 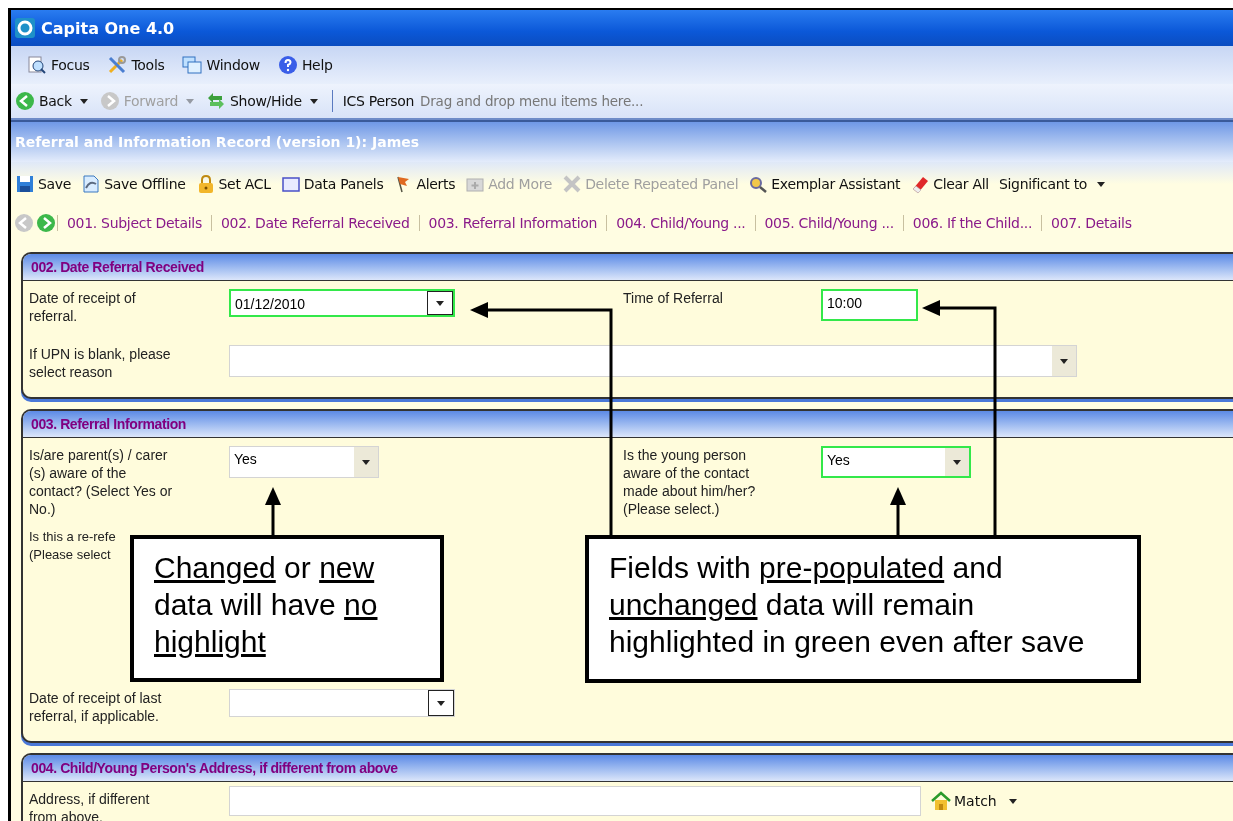 What do you see at coordinates (512, 223) in the screenshot?
I see `section-tab: 003. Referral Information` at bounding box center [512, 223].